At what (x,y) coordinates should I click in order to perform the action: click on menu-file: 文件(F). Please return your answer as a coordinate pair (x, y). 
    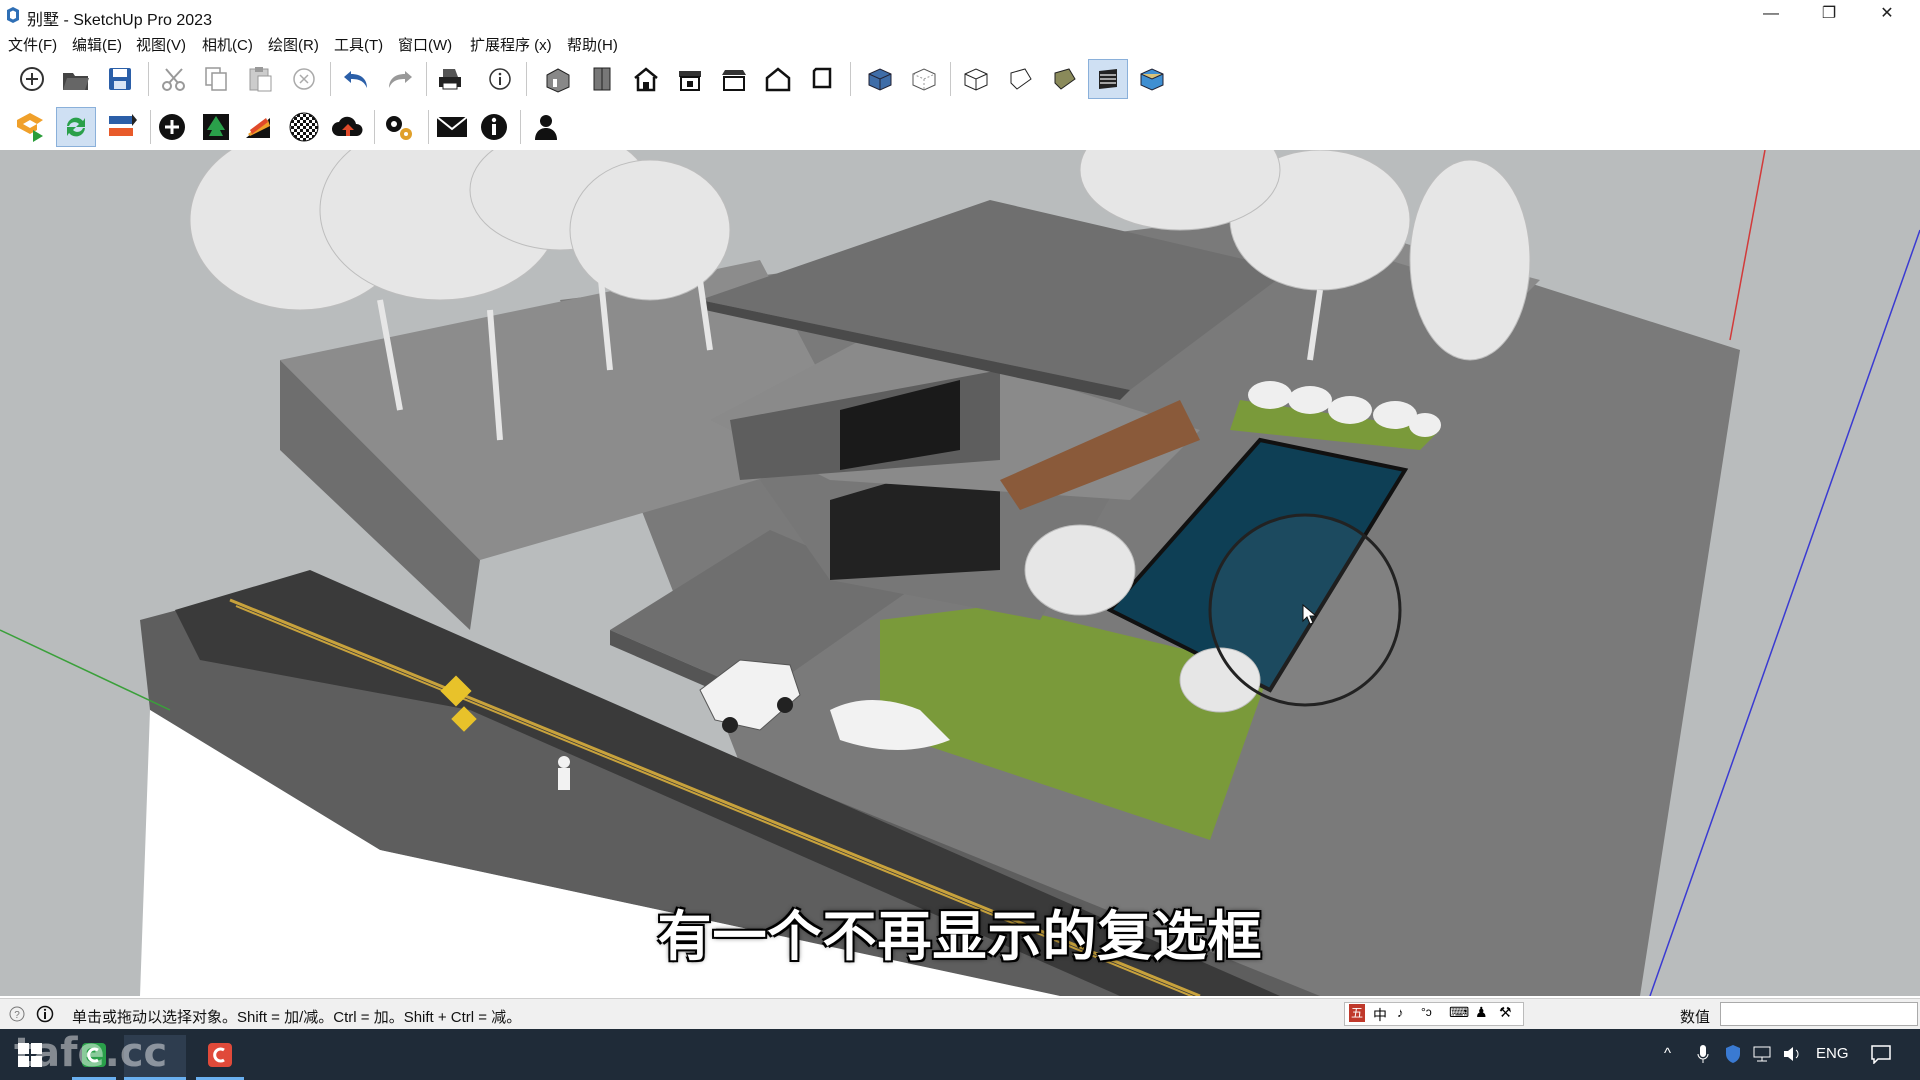
    Looking at the image, I should click on (32, 44).